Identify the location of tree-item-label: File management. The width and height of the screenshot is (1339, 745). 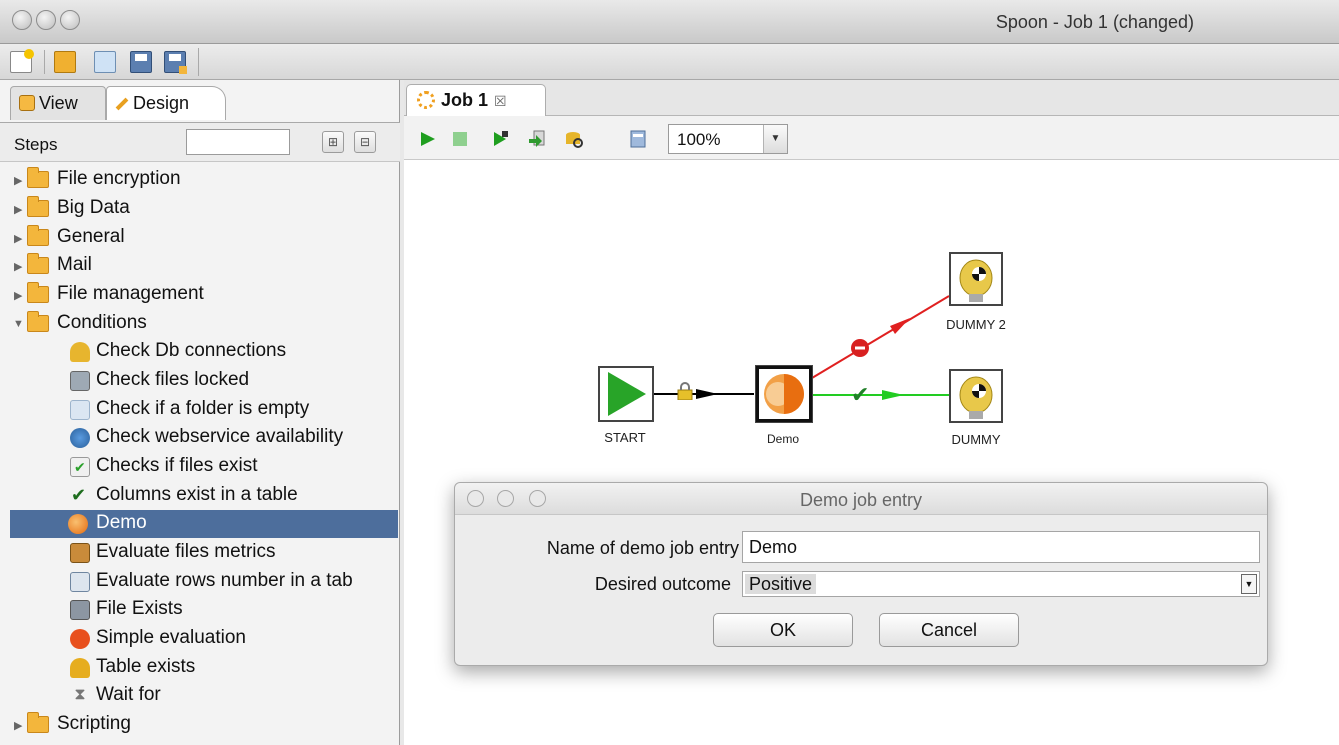
(130, 293).